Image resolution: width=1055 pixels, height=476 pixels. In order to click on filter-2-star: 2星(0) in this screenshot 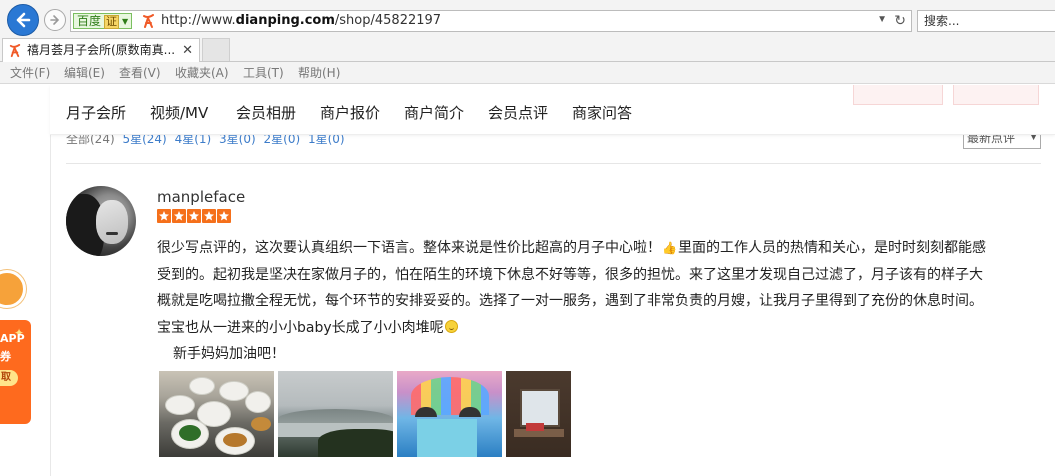, I will do `click(282, 140)`.